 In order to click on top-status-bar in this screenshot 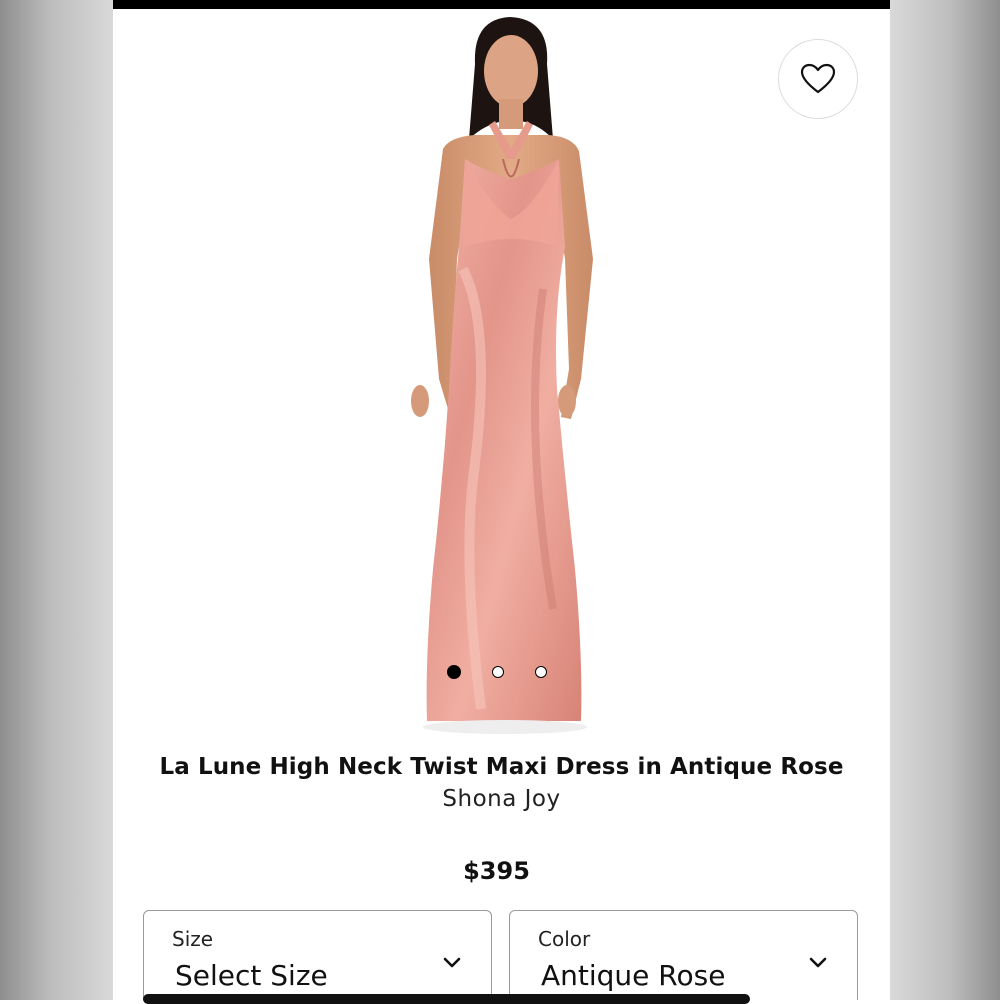, I will do `click(501, 4)`.